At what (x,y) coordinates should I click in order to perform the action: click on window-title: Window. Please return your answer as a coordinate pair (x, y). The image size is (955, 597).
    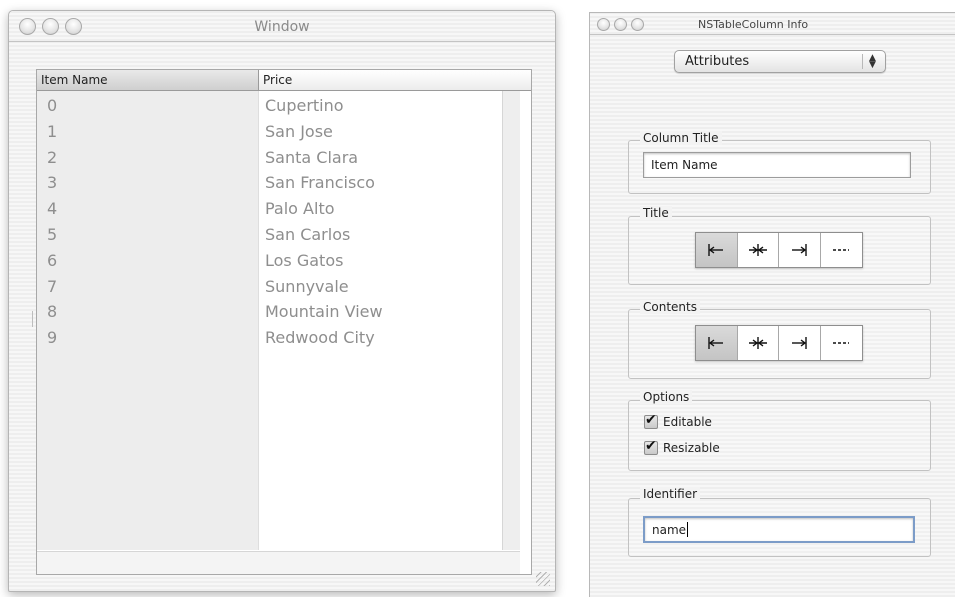
    Looking at the image, I should click on (282, 27).